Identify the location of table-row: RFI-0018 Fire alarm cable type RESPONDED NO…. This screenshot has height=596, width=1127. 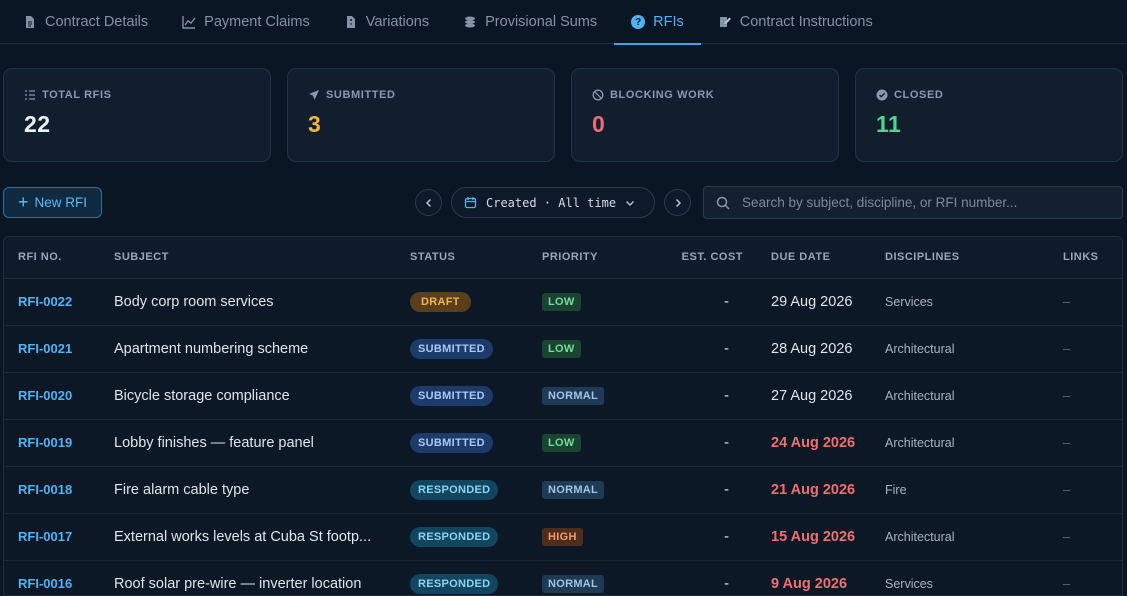
(563, 489).